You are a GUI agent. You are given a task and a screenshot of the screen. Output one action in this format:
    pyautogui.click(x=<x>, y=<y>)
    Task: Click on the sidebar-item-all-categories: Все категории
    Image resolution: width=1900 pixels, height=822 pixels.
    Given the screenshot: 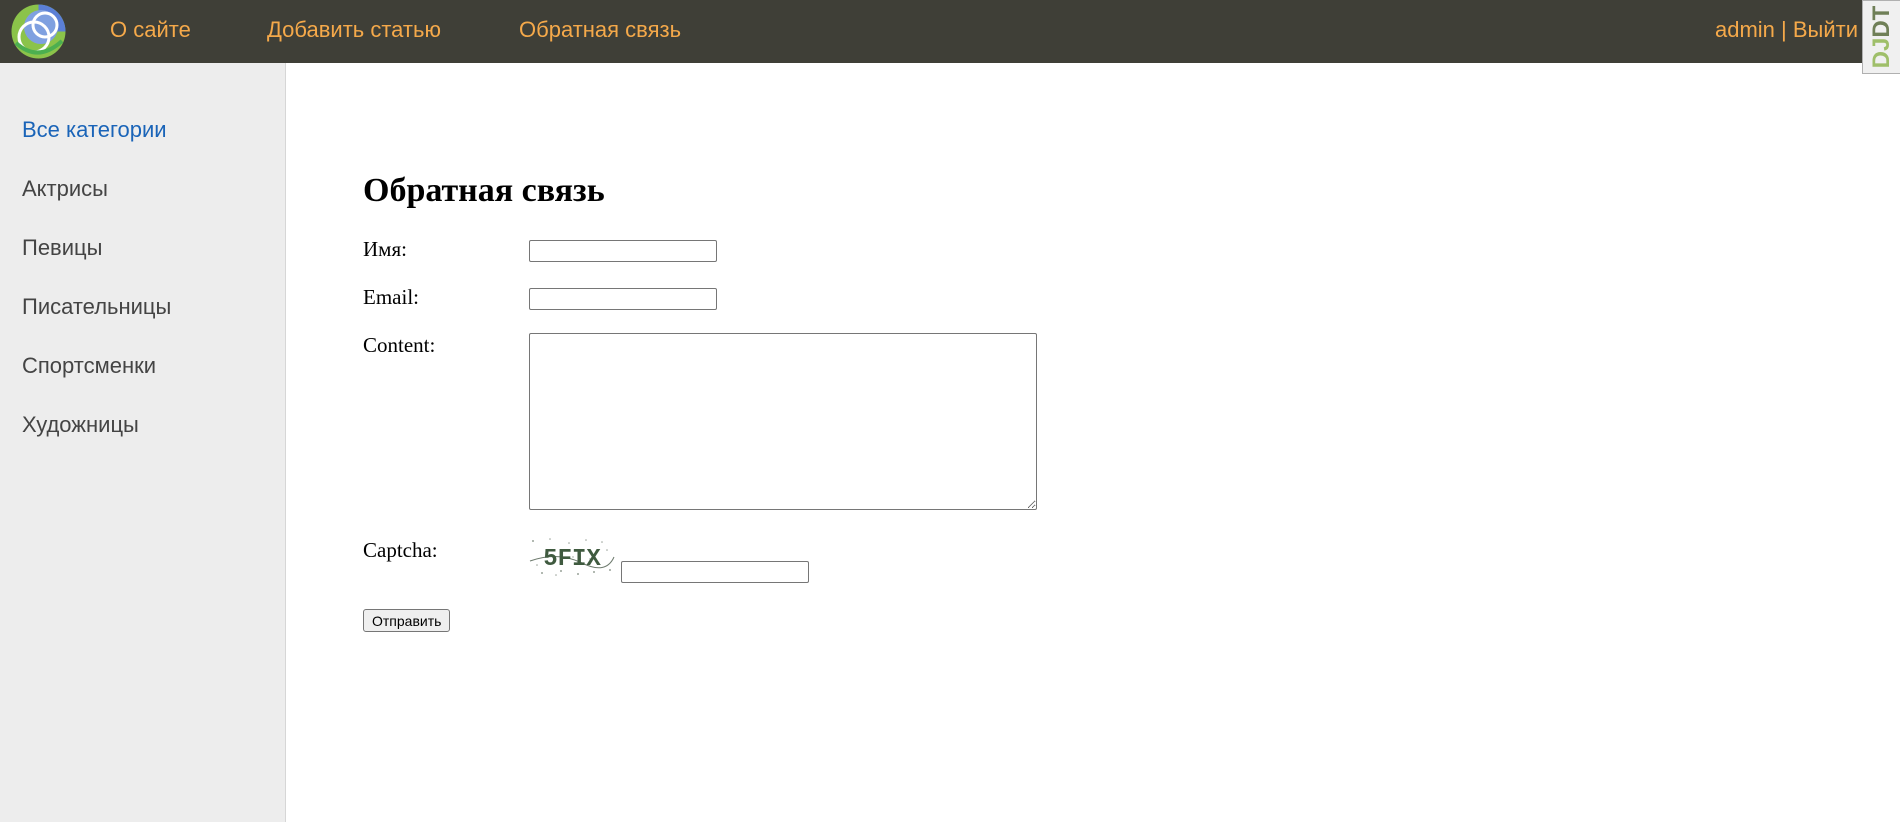 What is the action you would take?
    pyautogui.click(x=94, y=130)
    